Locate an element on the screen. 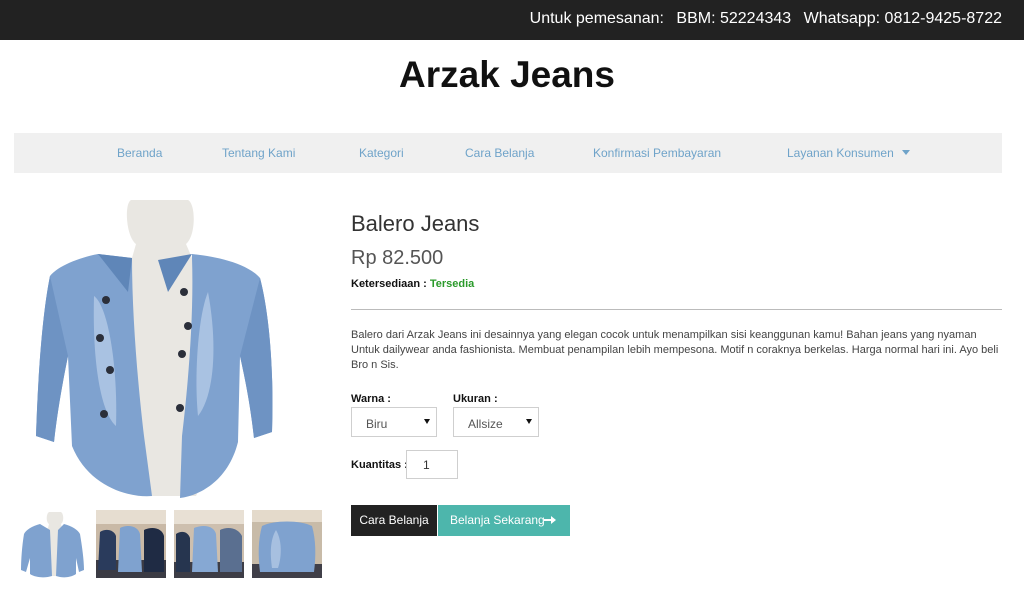  size-select: Allsize is located at coordinates (496, 422).